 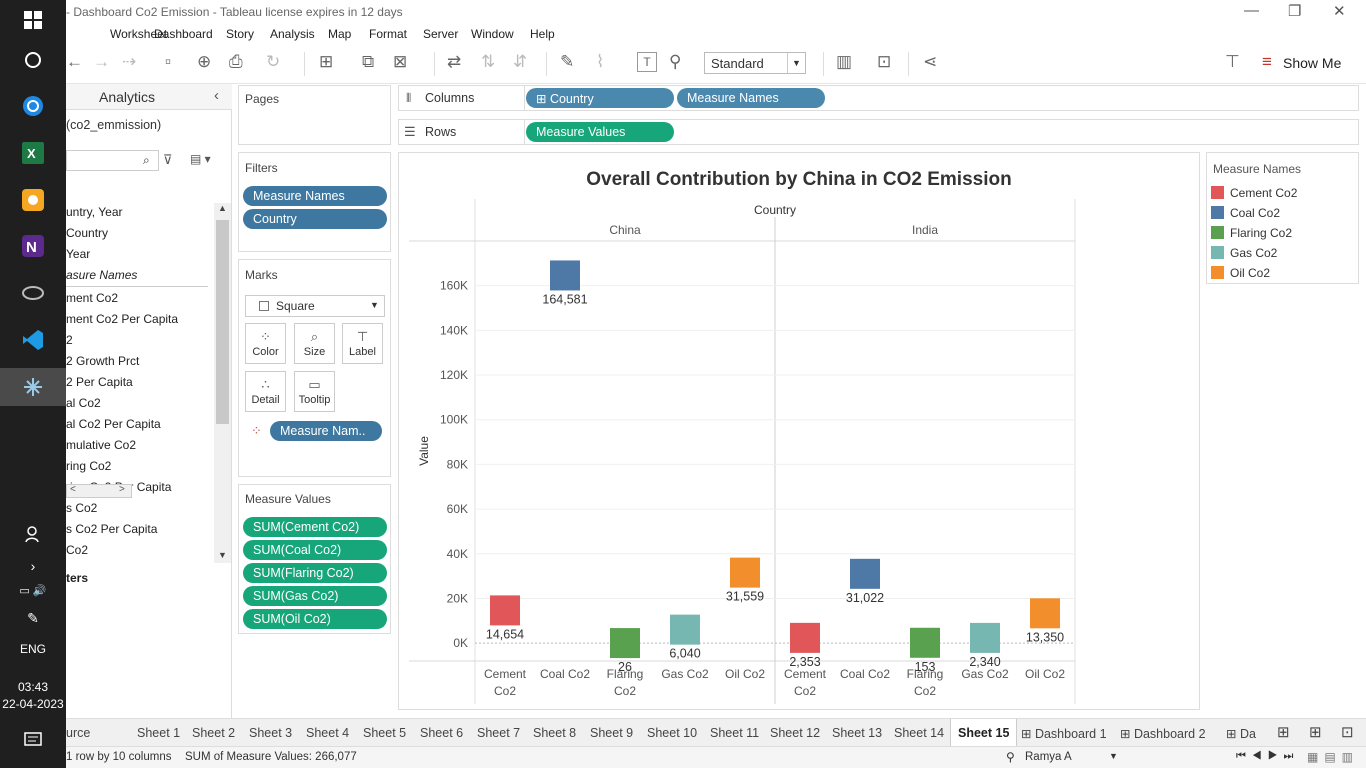 What do you see at coordinates (265, 343) in the screenshot?
I see `color-button: ⁘ Color` at bounding box center [265, 343].